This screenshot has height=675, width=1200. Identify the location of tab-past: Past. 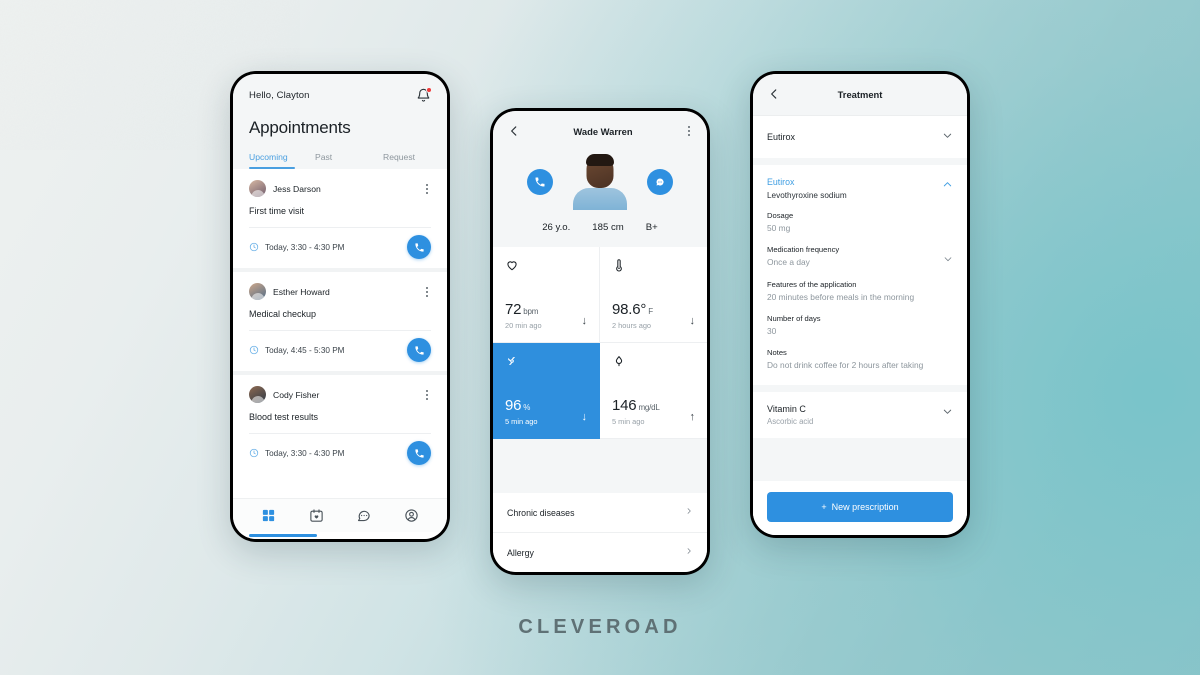
(349, 160).